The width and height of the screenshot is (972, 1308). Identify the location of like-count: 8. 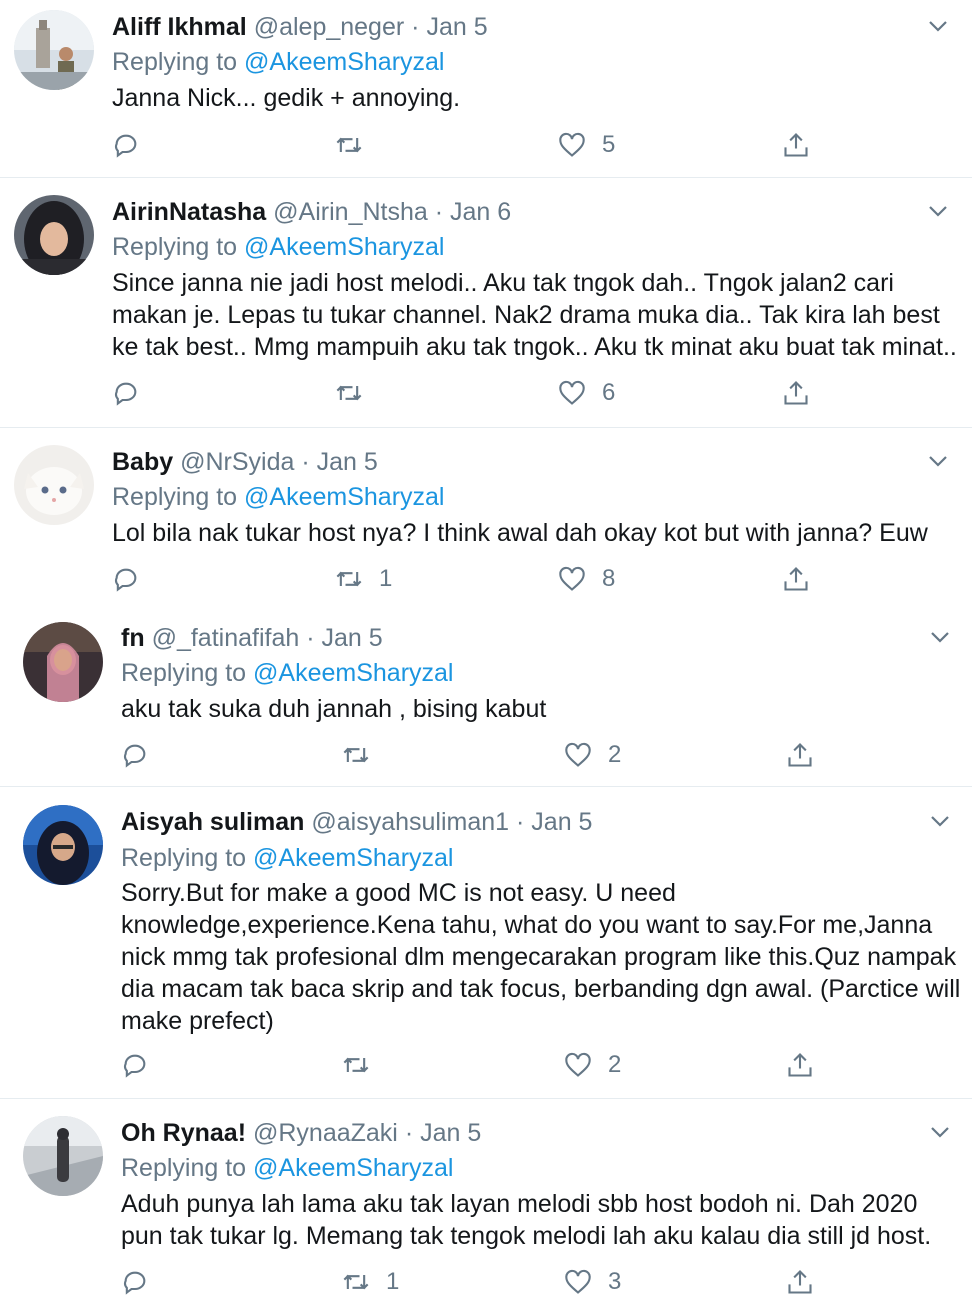
(609, 578).